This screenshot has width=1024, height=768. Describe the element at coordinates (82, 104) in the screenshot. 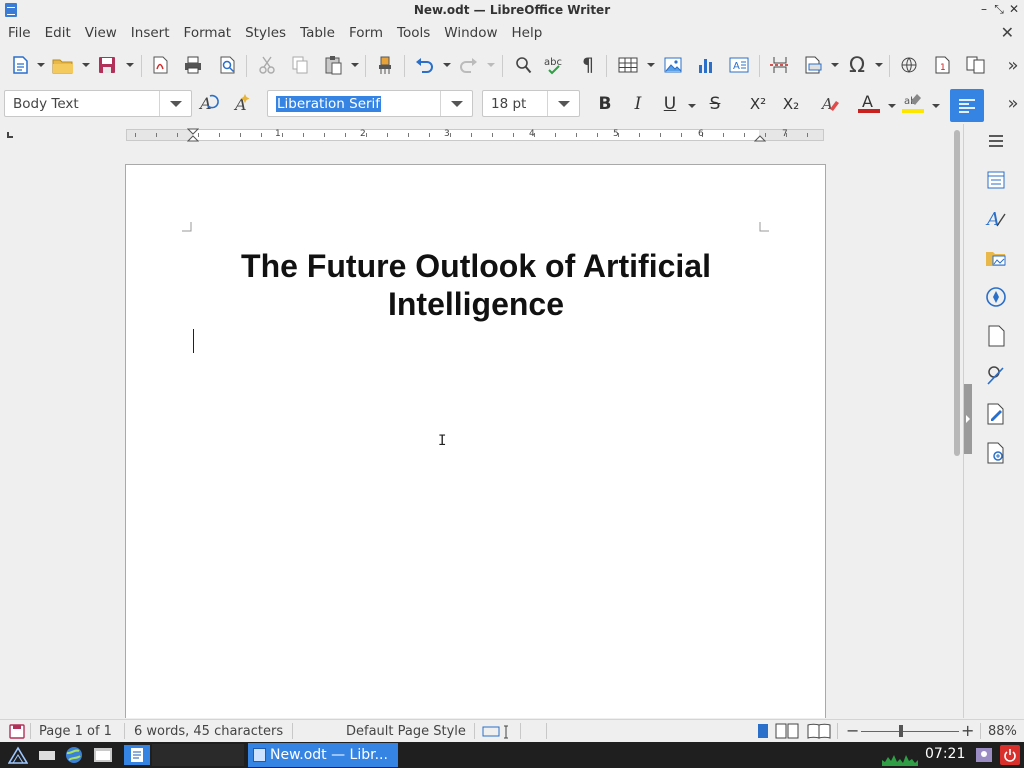

I see `paragraph-style-value: Body Text` at that location.